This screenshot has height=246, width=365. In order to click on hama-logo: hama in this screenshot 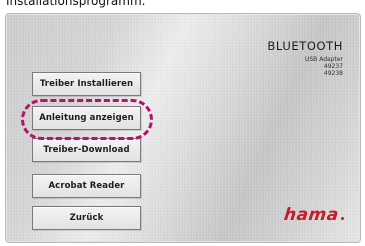, I will do `click(313, 215)`.